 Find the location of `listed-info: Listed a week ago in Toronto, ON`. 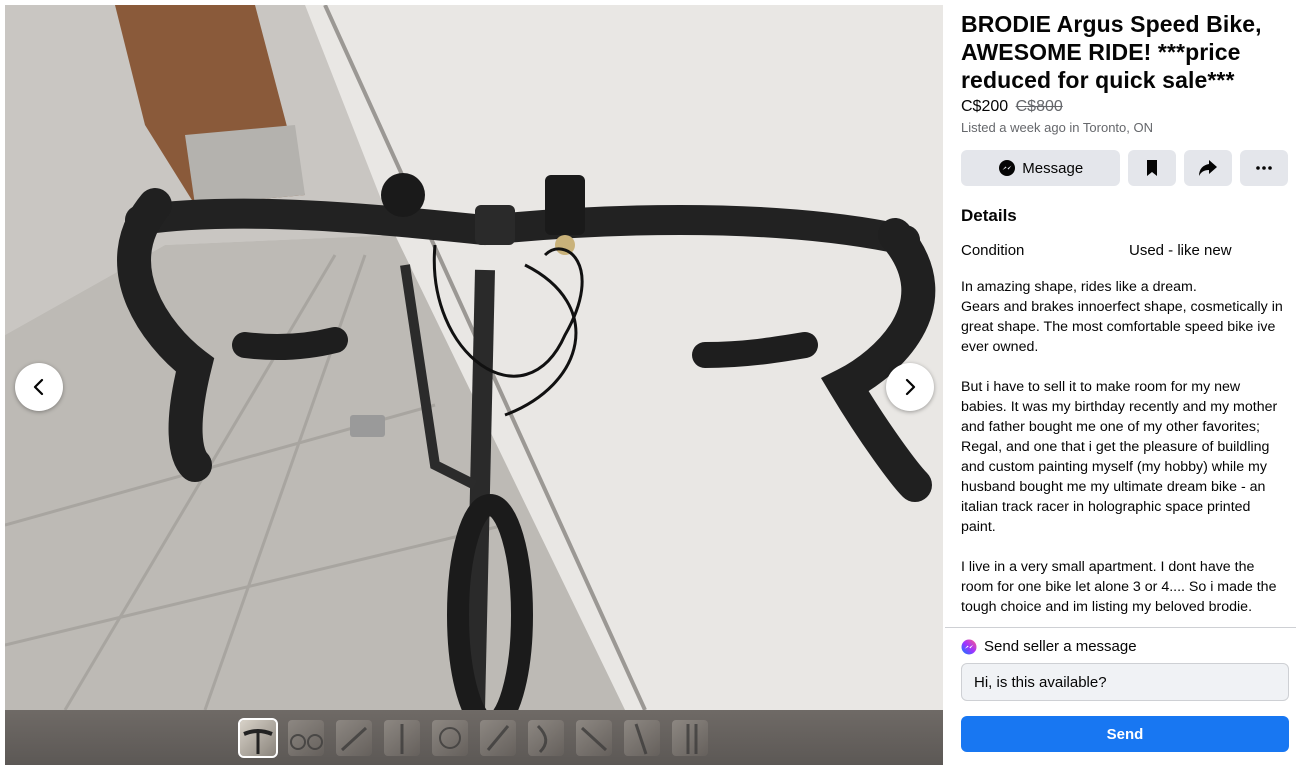

listed-info: Listed a week ago in Toronto, ON is located at coordinates (1057, 127).